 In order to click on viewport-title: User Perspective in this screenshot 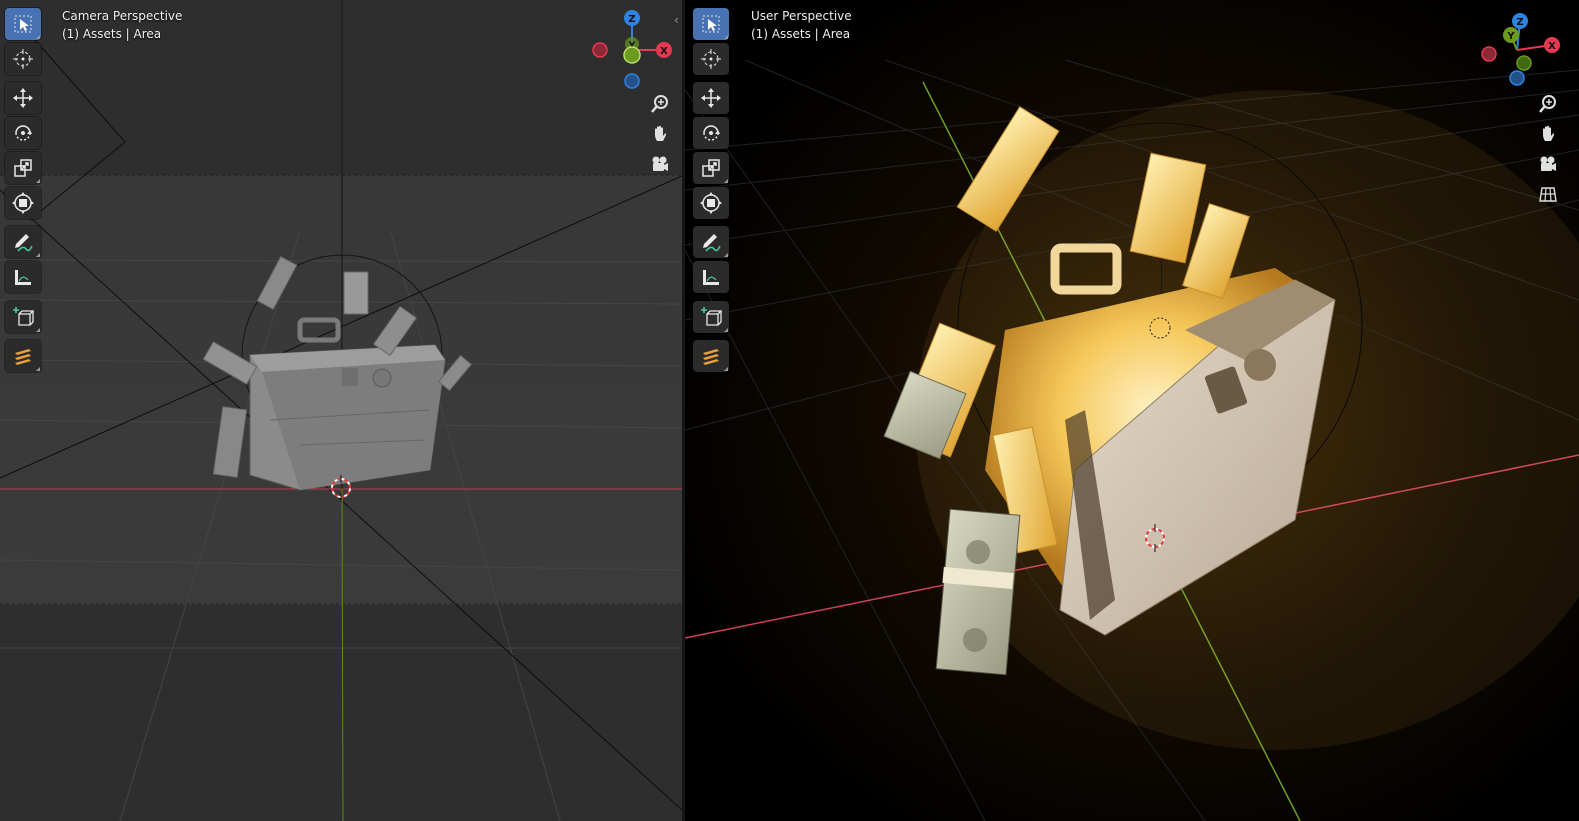, I will do `click(801, 16)`.